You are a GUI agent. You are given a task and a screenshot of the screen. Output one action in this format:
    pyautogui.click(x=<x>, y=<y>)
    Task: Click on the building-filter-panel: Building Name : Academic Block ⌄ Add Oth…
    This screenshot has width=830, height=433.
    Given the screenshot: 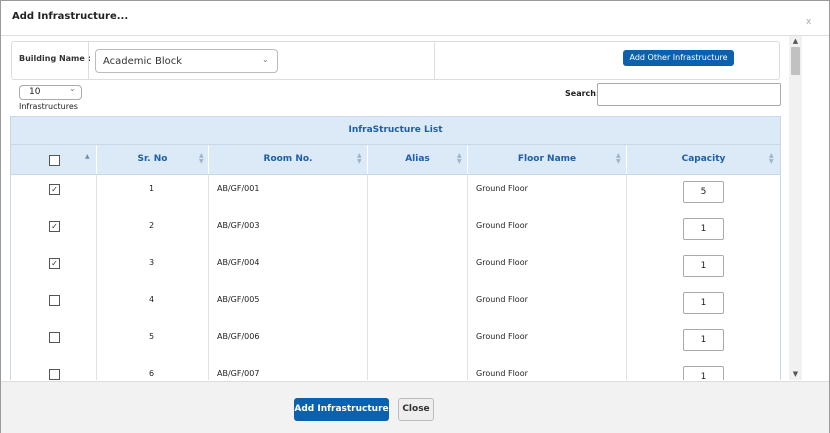 What is the action you would take?
    pyautogui.click(x=395, y=60)
    